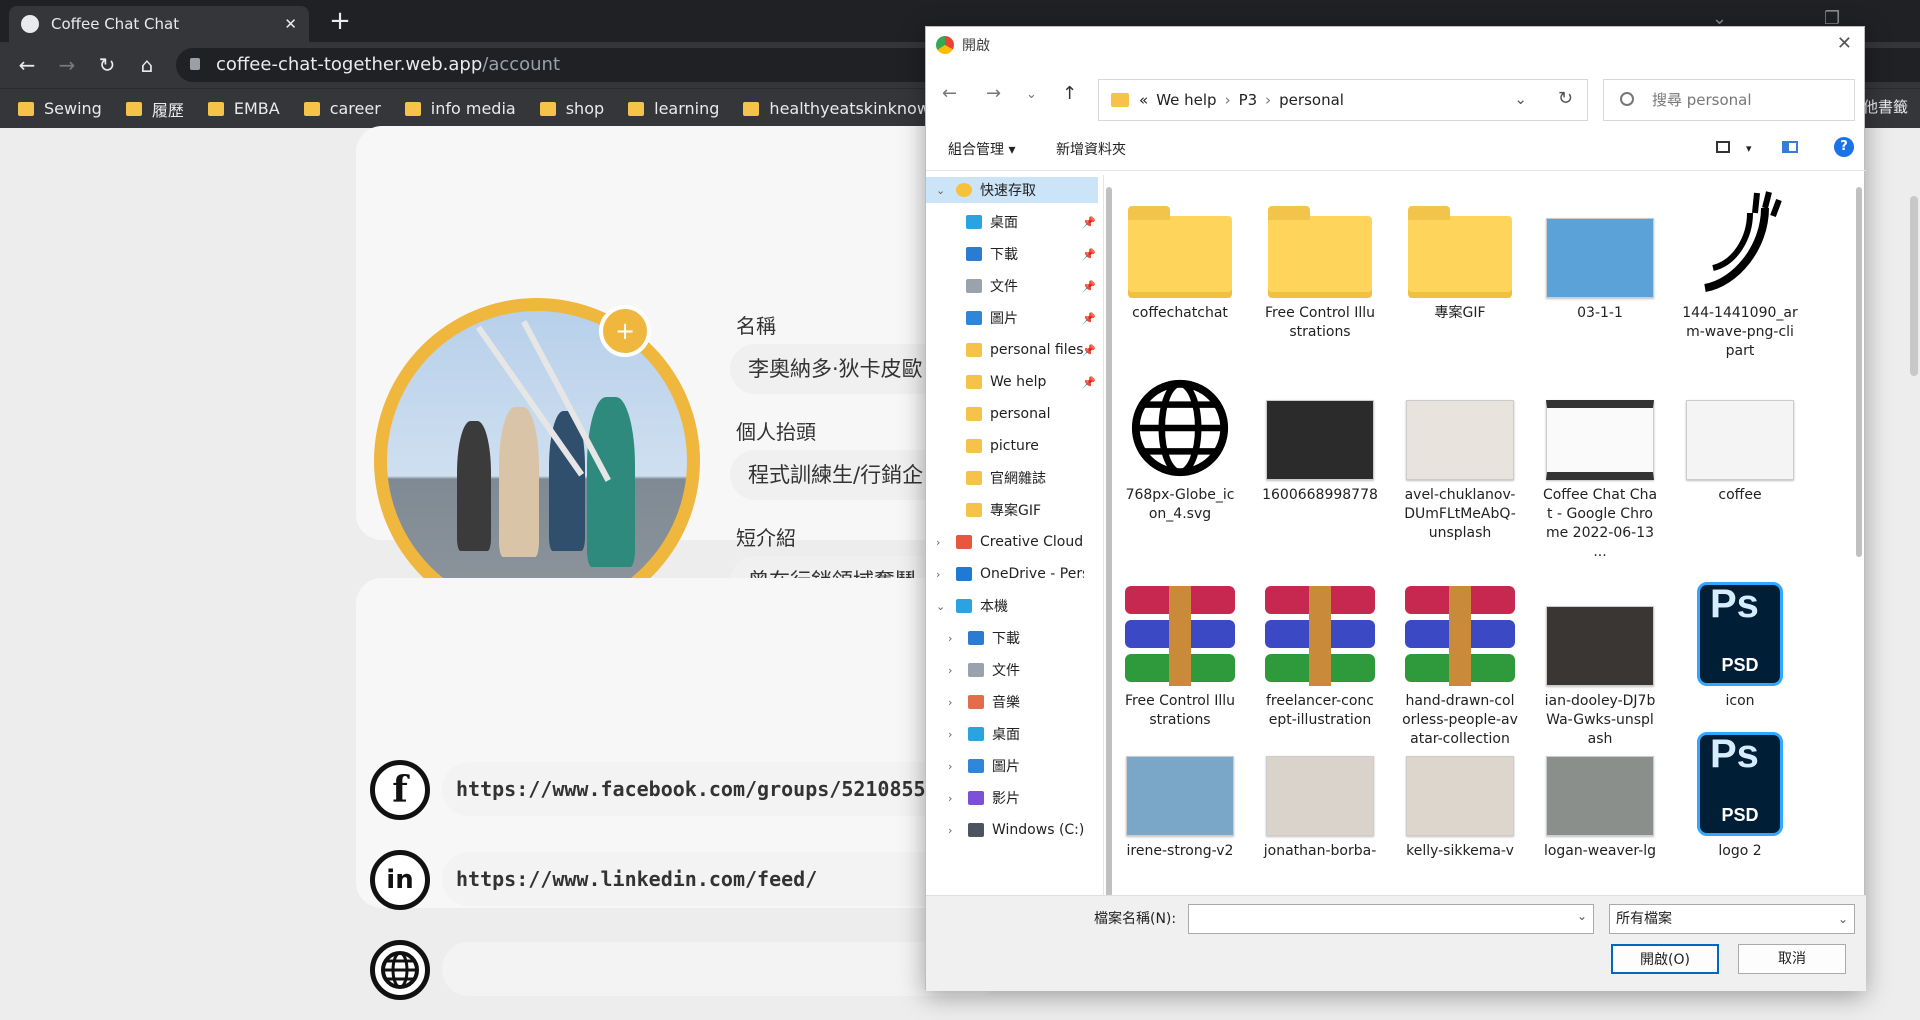  What do you see at coordinates (1012, 286) in the screenshot?
I see `tree-item: 文件 📌` at bounding box center [1012, 286].